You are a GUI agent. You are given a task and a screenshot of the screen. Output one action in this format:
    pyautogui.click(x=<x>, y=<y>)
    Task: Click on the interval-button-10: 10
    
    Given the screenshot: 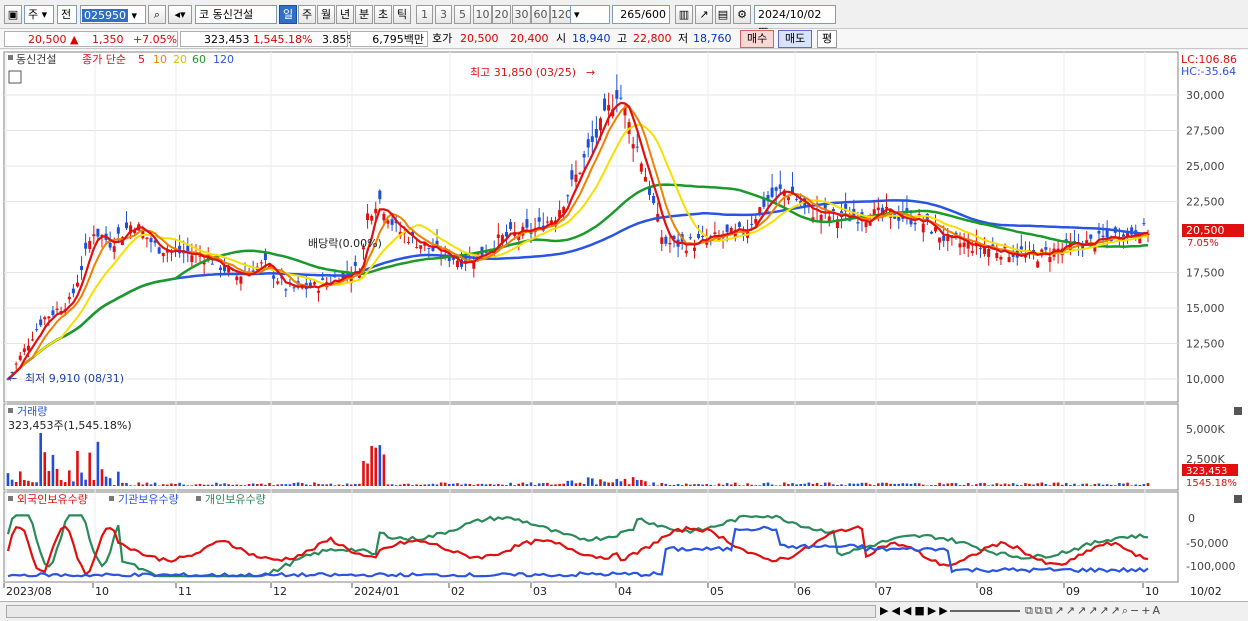 What is the action you would take?
    pyautogui.click(x=482, y=14)
    